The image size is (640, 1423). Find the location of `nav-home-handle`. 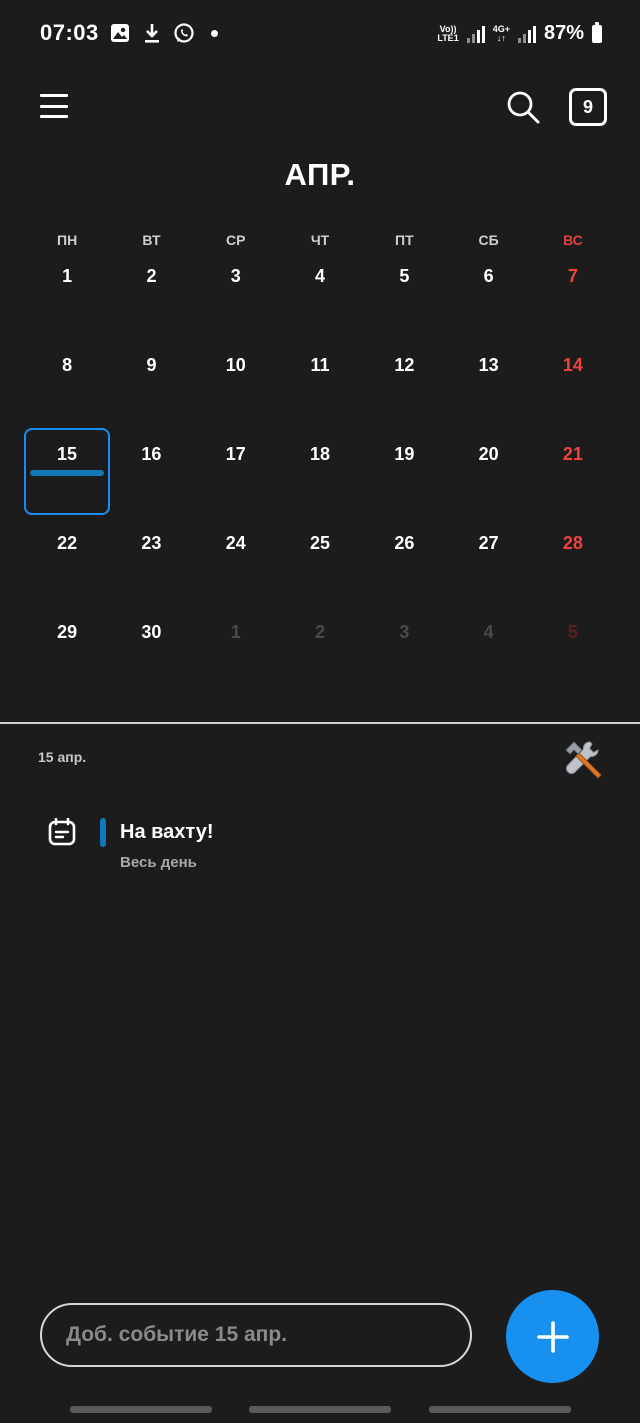

nav-home-handle is located at coordinates (320, 1409).